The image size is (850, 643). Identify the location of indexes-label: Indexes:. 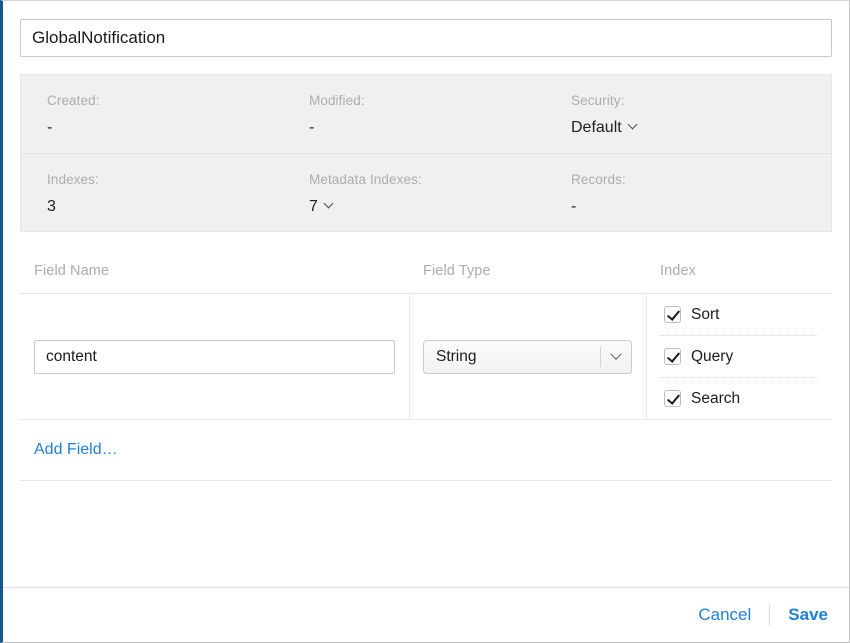
(73, 179).